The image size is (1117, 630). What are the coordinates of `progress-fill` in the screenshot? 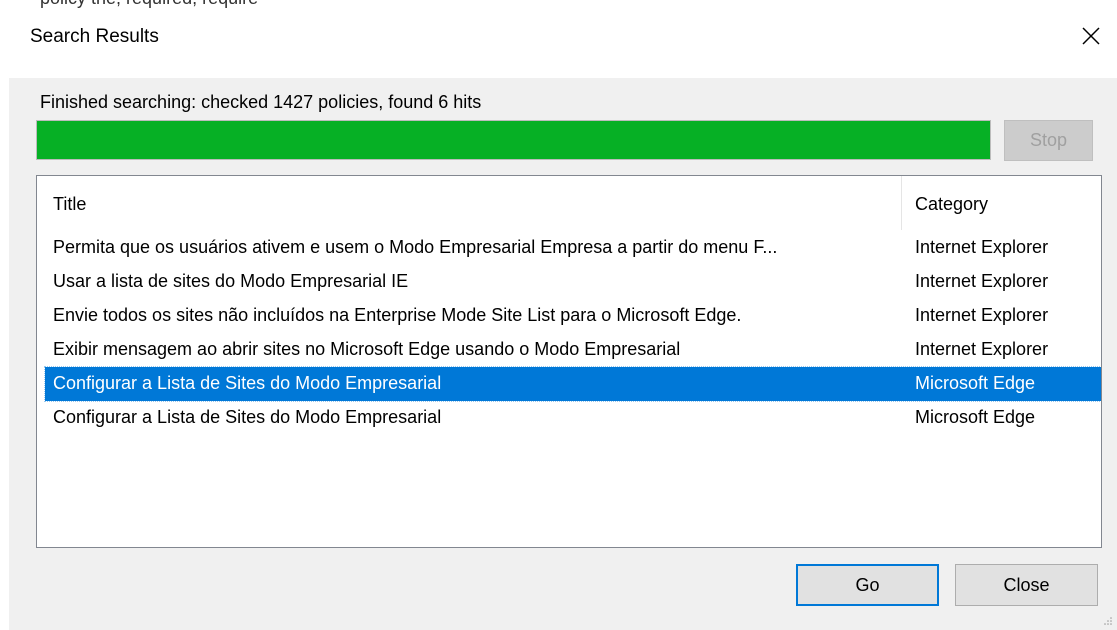 It's located at (513, 140).